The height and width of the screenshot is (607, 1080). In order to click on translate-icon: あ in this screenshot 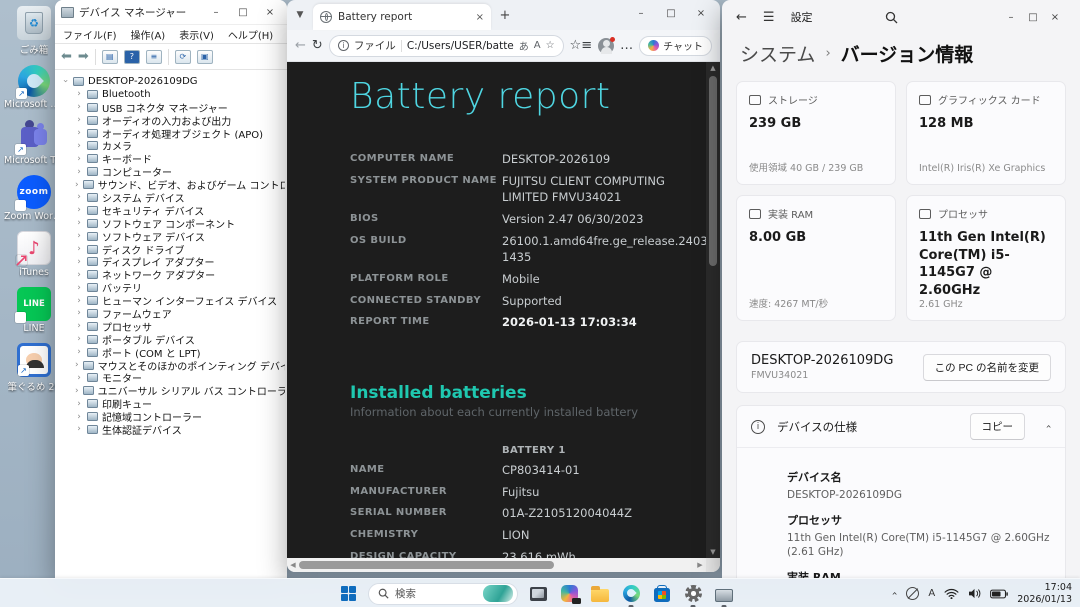, I will do `click(524, 45)`.